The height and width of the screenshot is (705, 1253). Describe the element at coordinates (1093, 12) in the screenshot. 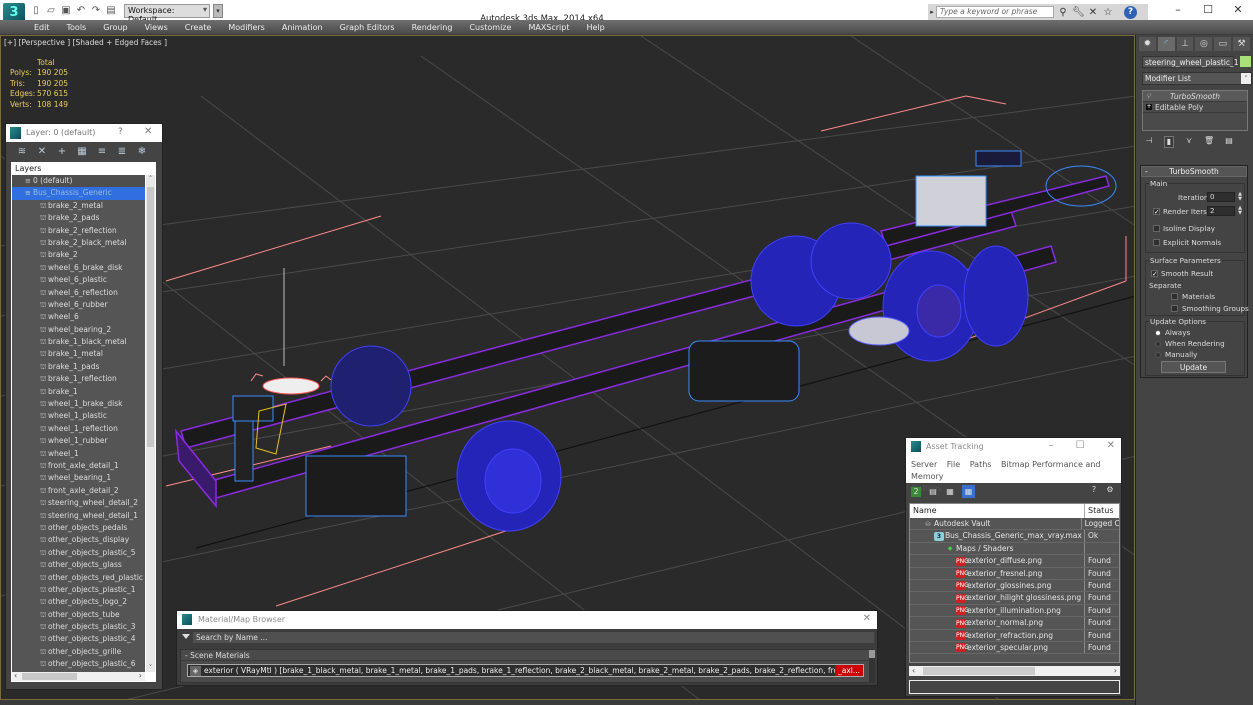

I see `exchange-icon: ✕` at that location.